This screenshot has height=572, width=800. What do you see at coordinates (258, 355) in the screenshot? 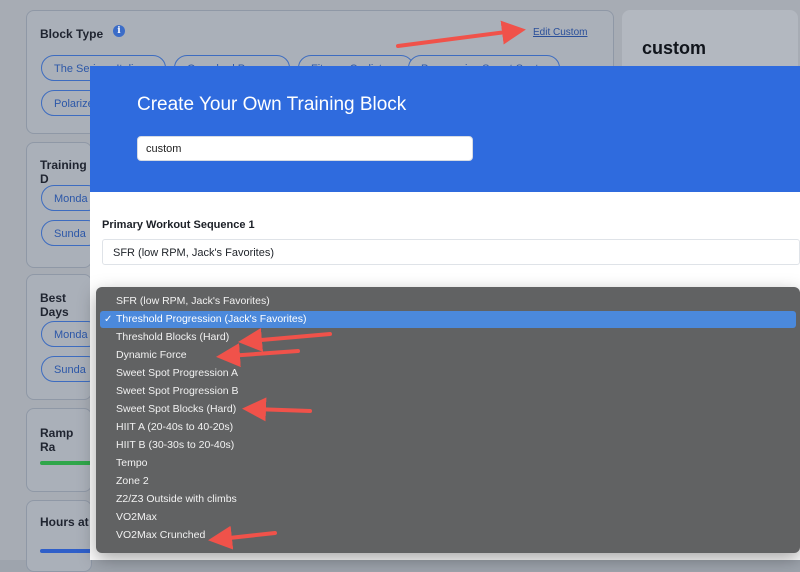
I see `arrow-to-dynamic-force` at bounding box center [258, 355].